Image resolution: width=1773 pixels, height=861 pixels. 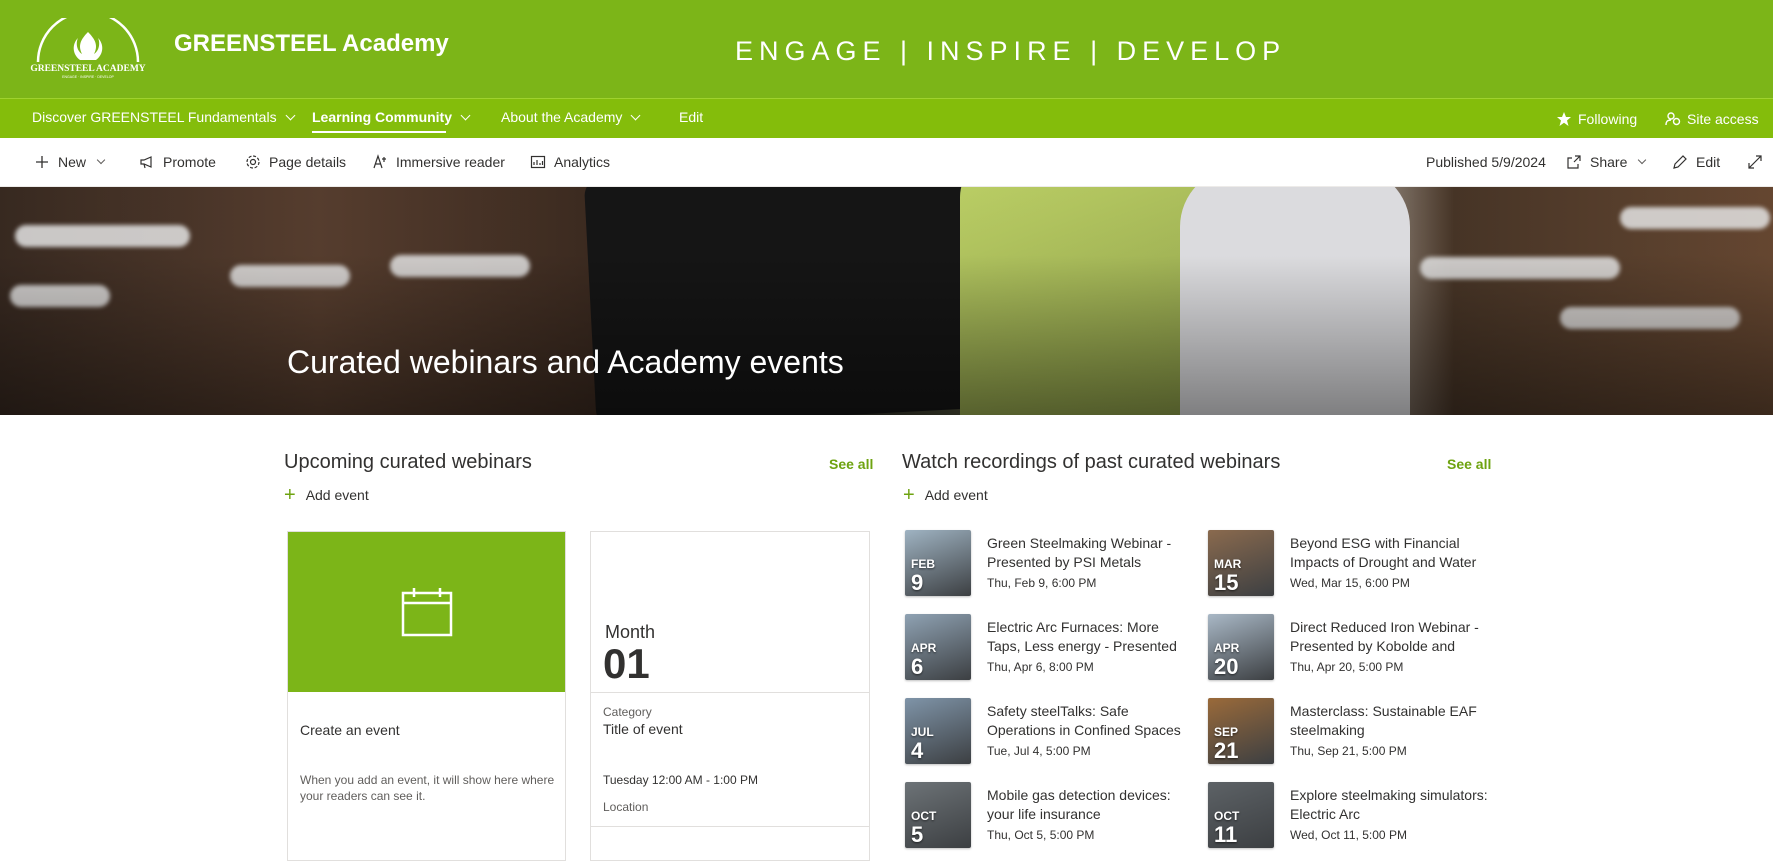 I want to click on star-icon, so click(x=1564, y=119).